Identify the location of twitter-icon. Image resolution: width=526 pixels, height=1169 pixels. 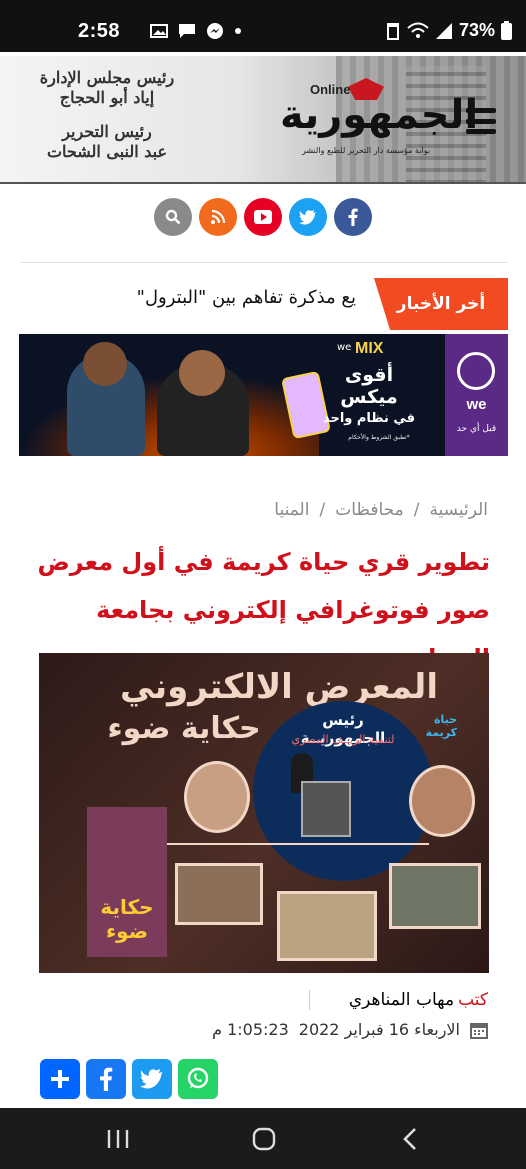
(308, 217).